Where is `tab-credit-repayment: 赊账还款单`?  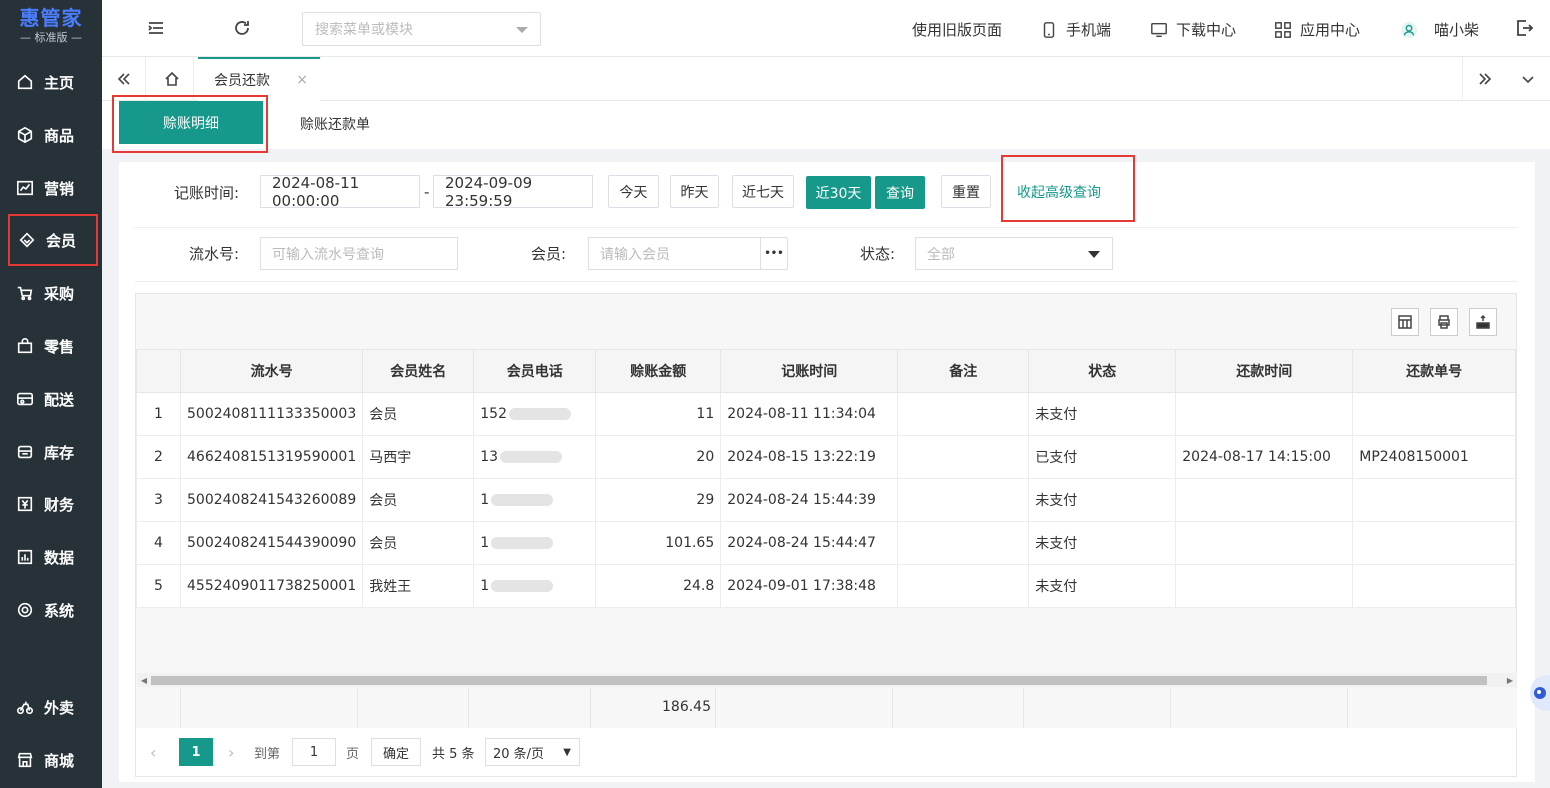
tab-credit-repayment: 赊账还款单 is located at coordinates (335, 124).